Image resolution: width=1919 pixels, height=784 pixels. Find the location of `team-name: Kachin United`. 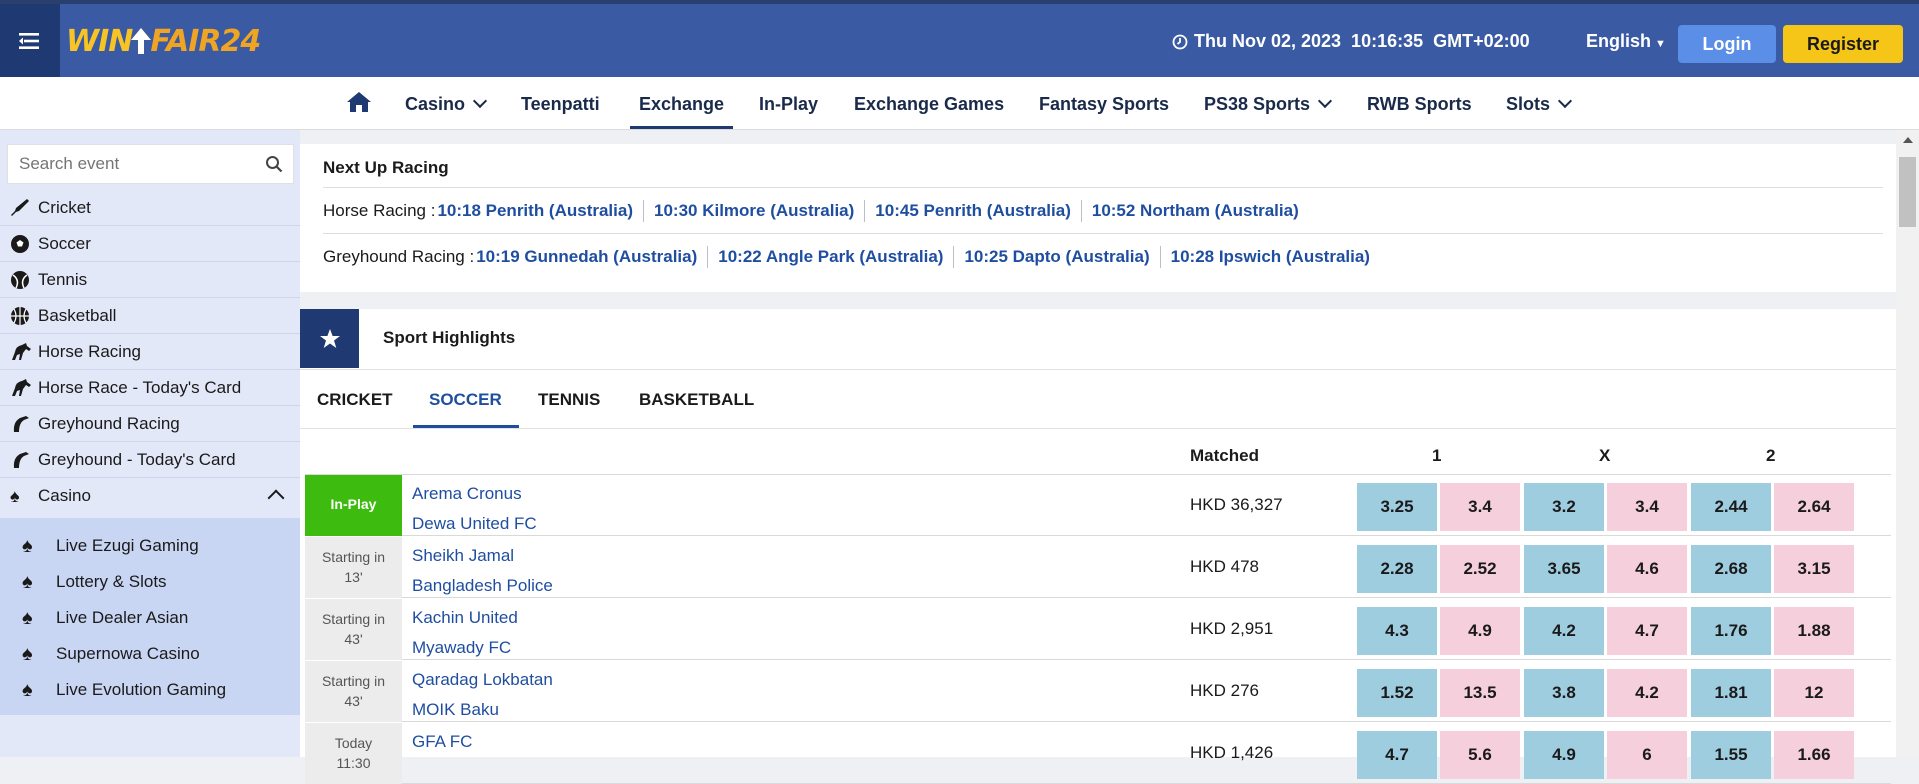

team-name: Kachin United is located at coordinates (465, 618).